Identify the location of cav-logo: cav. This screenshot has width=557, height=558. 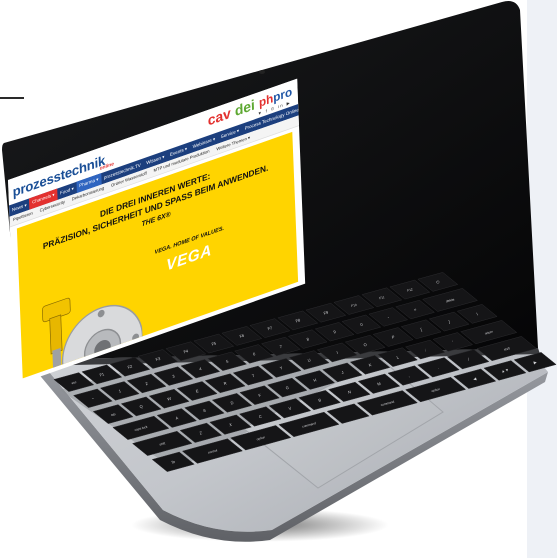
(219, 118).